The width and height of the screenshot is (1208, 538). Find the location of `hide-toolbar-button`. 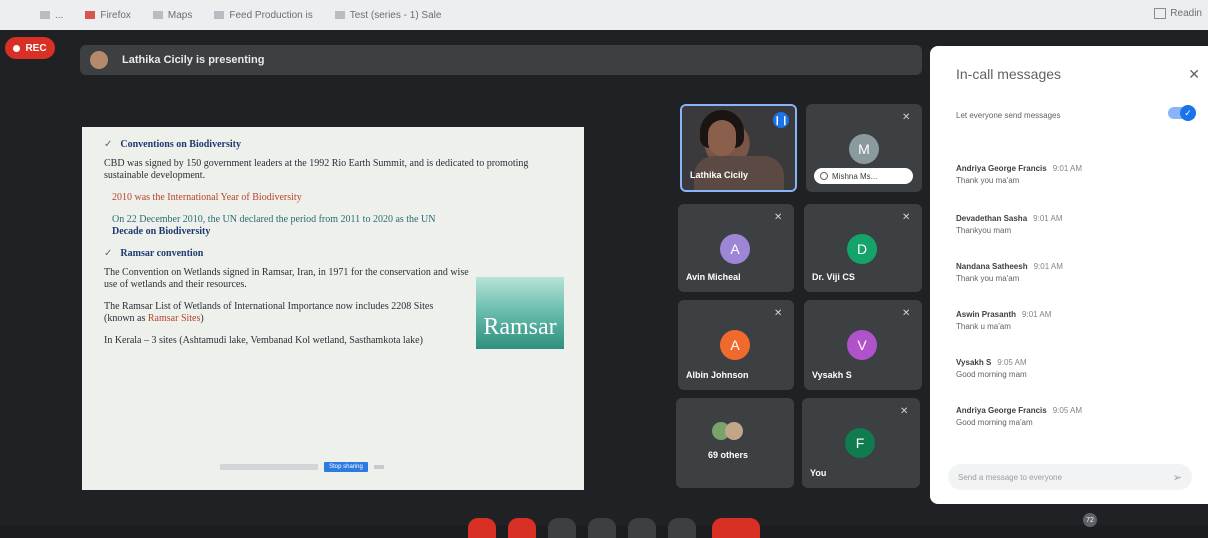

hide-toolbar-button is located at coordinates (379, 467).